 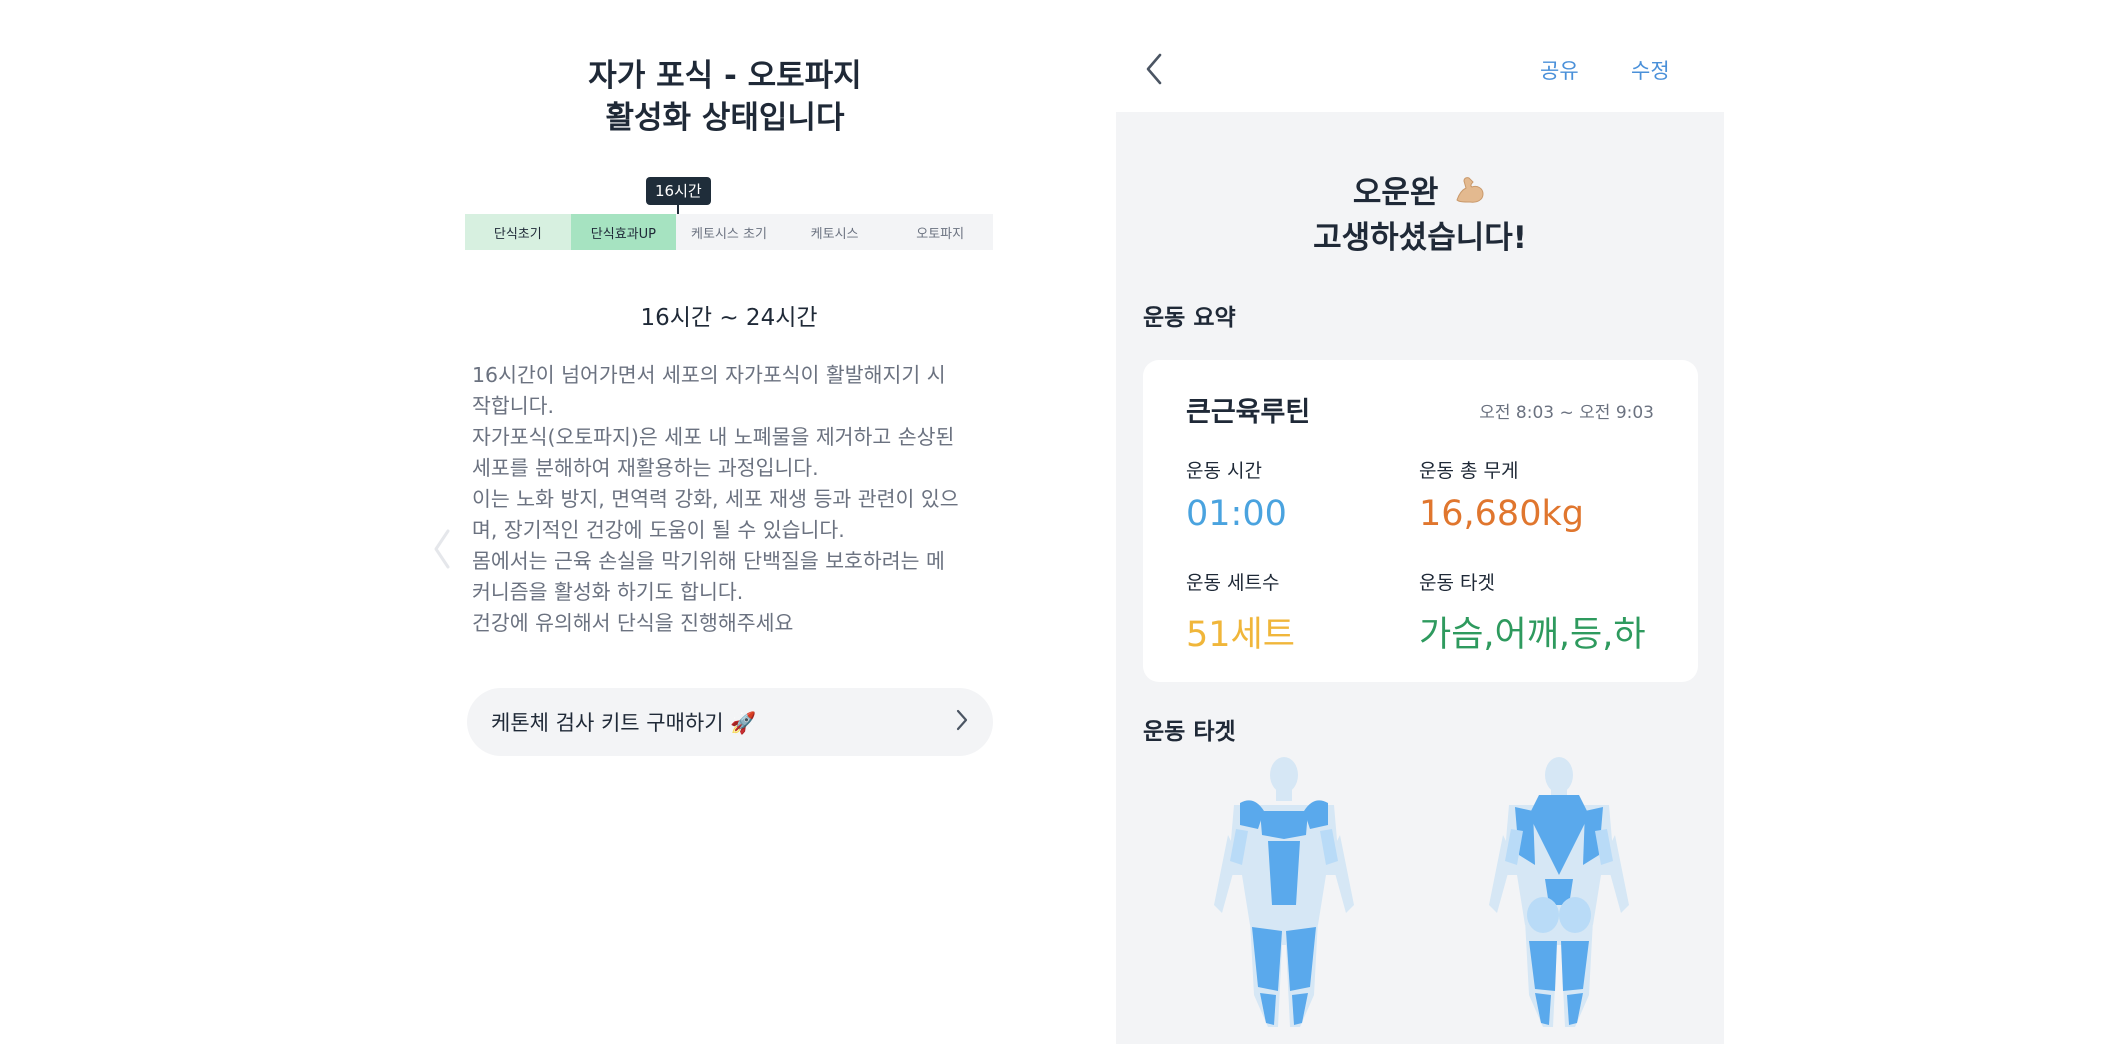 I want to click on flexed-bicep-icon, so click(x=1470, y=194).